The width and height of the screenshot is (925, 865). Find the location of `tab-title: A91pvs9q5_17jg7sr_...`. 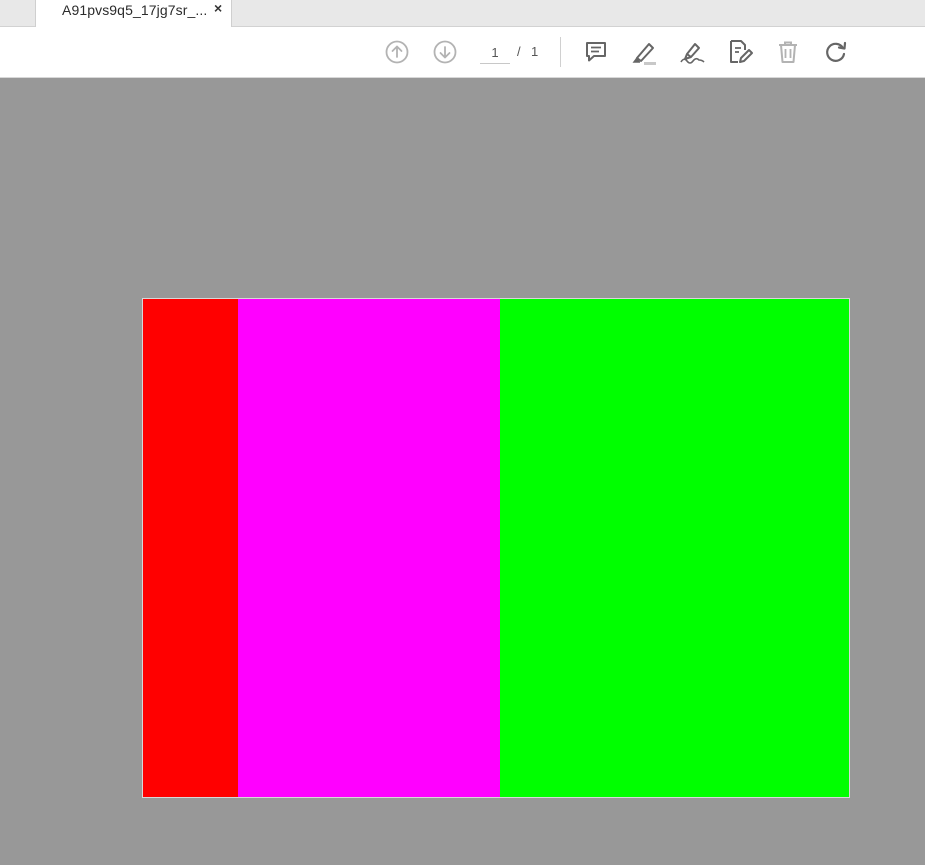

tab-title: A91pvs9q5_17jg7sr_... is located at coordinates (135, 10).